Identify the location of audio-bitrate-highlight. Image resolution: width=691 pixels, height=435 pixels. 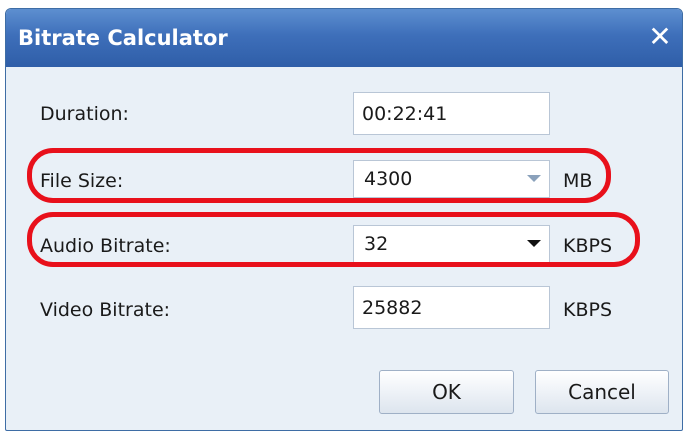
(333, 239).